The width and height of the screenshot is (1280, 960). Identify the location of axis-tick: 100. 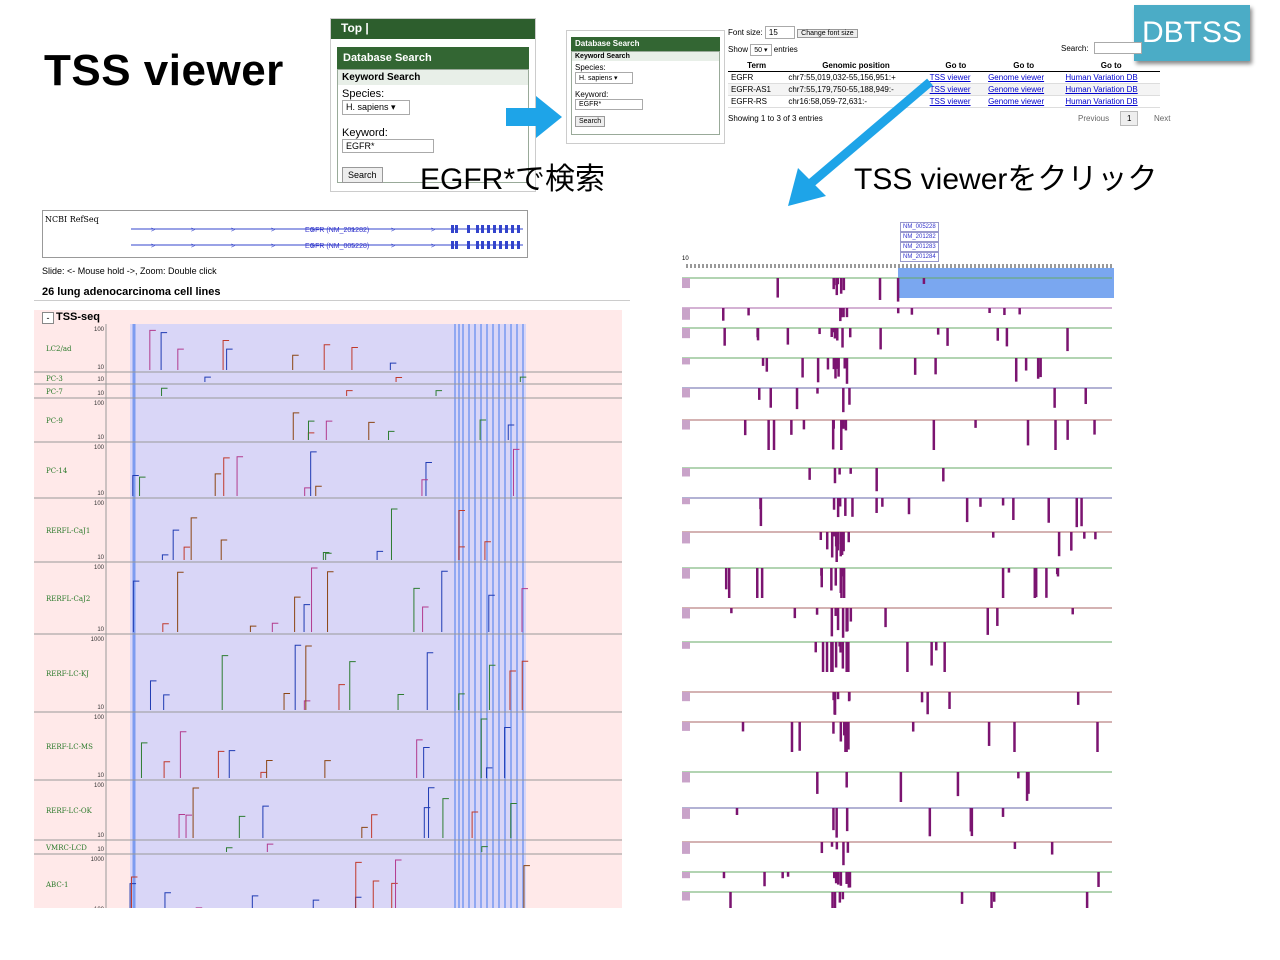
(99, 568).